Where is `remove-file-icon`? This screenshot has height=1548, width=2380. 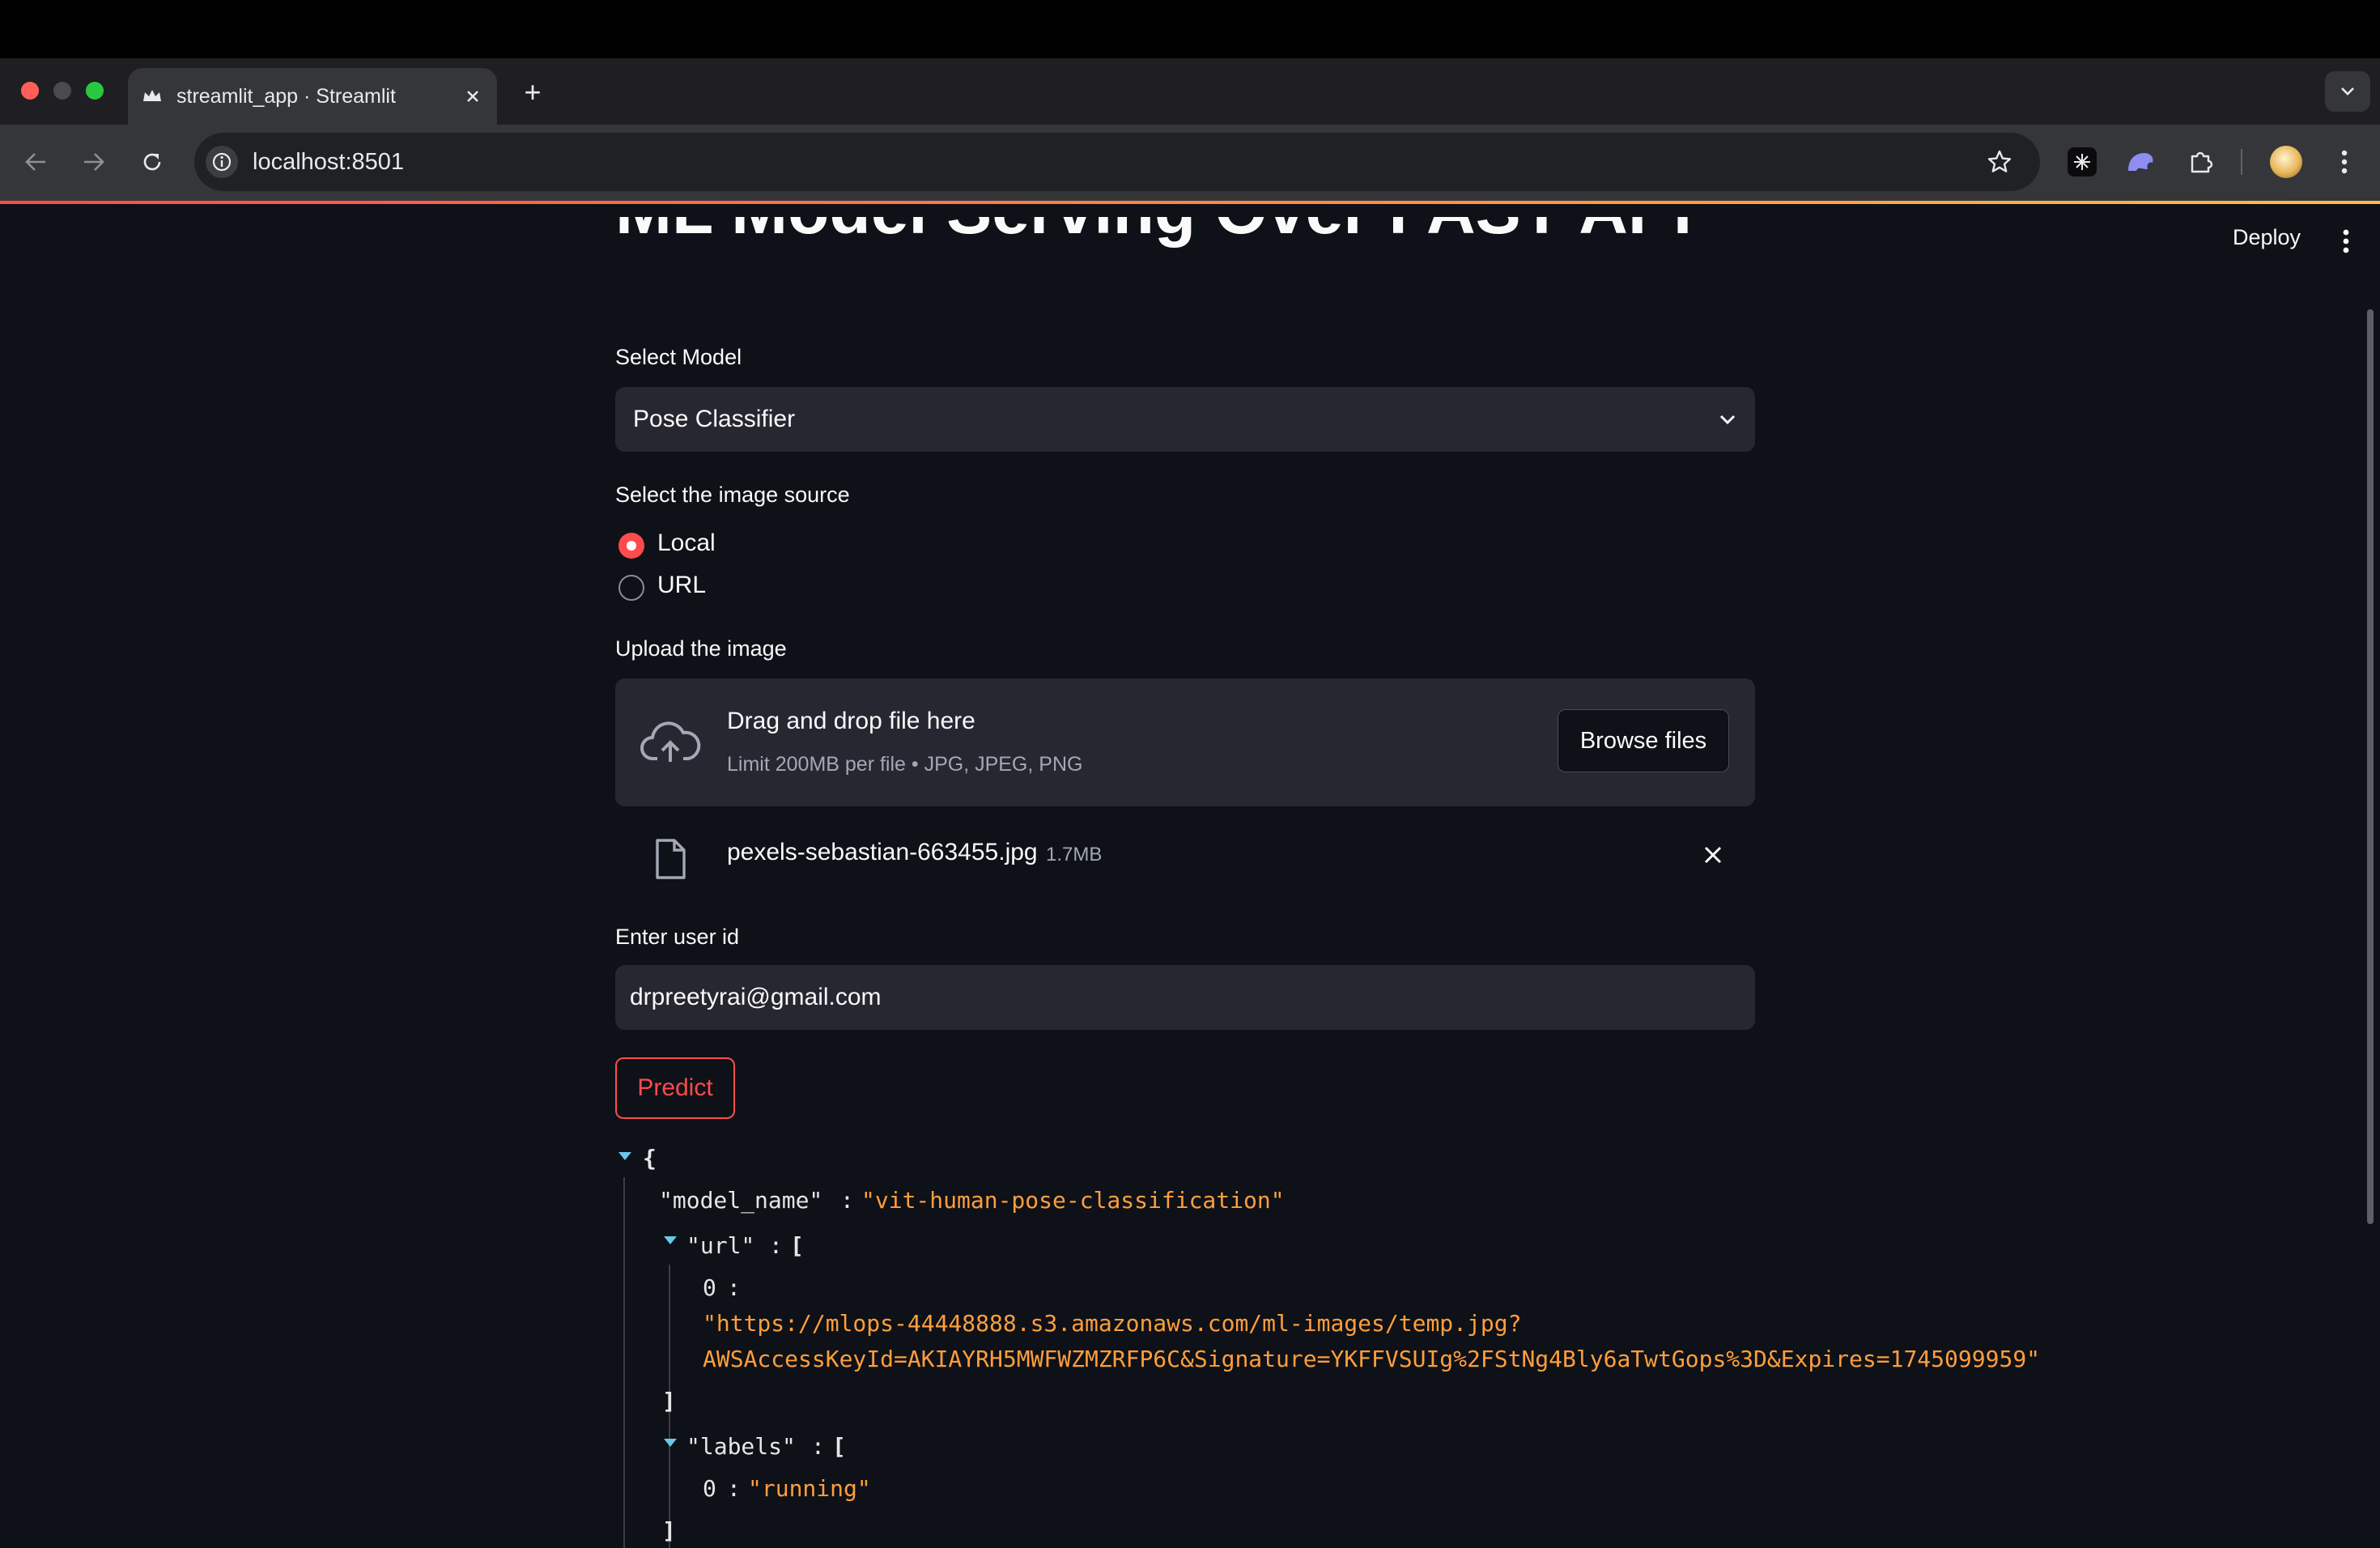 remove-file-icon is located at coordinates (1713, 855).